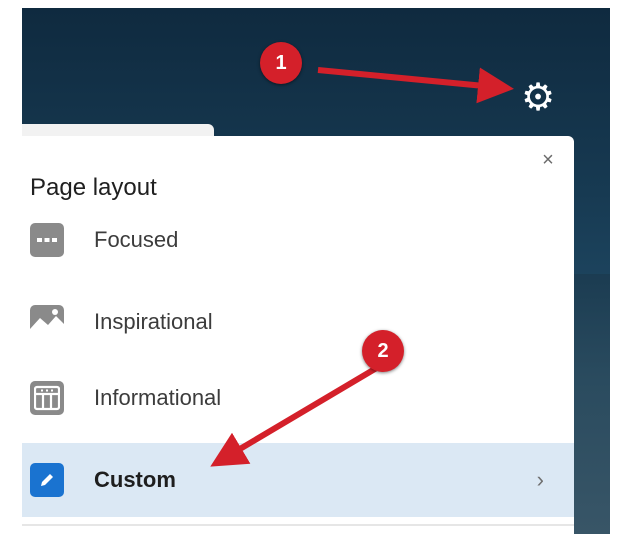 The width and height of the screenshot is (618, 534). What do you see at coordinates (298, 480) in the screenshot?
I see `layout-option-custom: Custom ›` at bounding box center [298, 480].